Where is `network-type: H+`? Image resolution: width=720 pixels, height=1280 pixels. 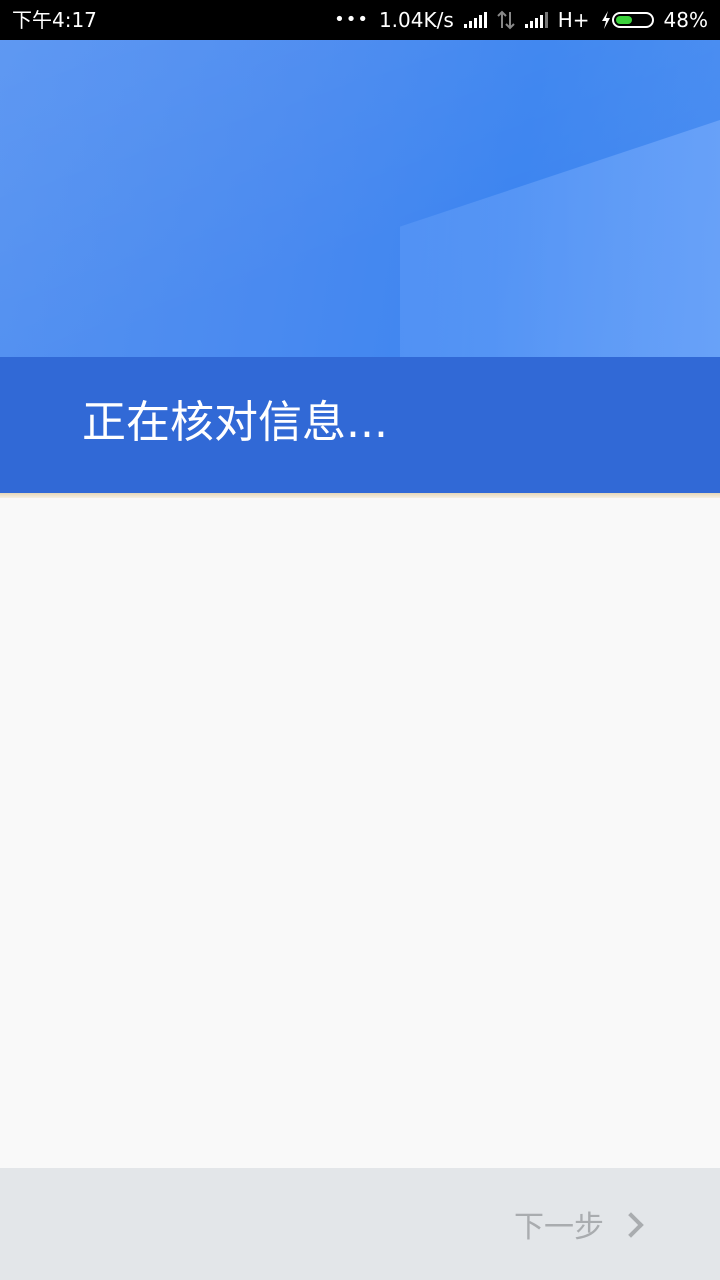
network-type: H+ is located at coordinates (573, 20).